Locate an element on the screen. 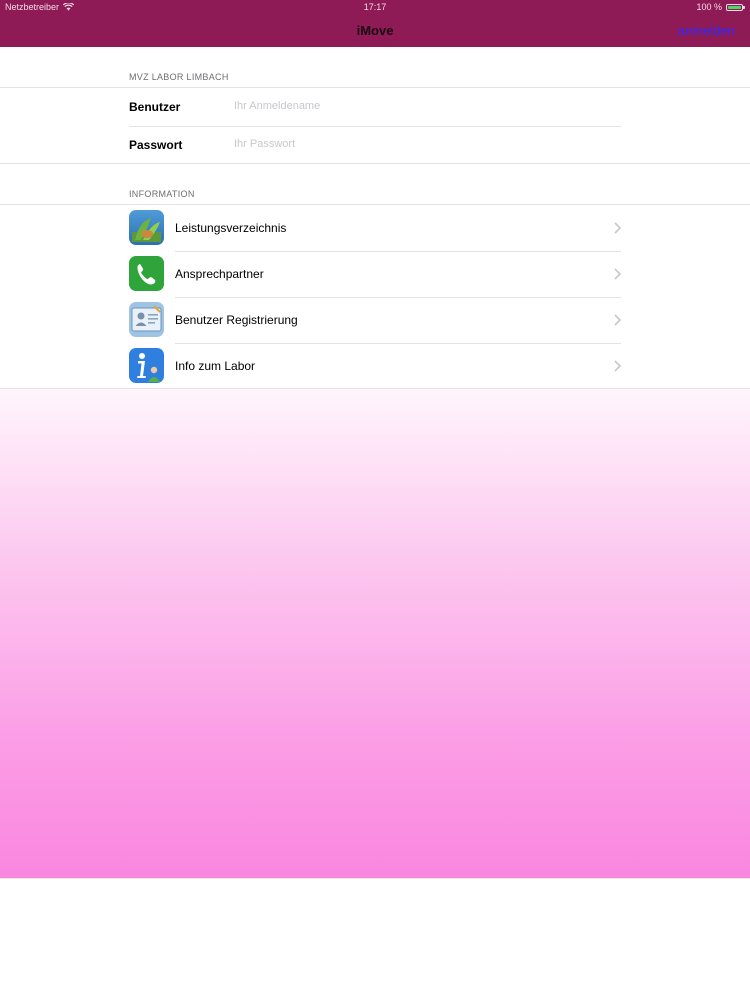 Image resolution: width=750 pixels, height=1000 pixels. status-bar: Netzbetreiber 17:17 100 % is located at coordinates (375, 7).